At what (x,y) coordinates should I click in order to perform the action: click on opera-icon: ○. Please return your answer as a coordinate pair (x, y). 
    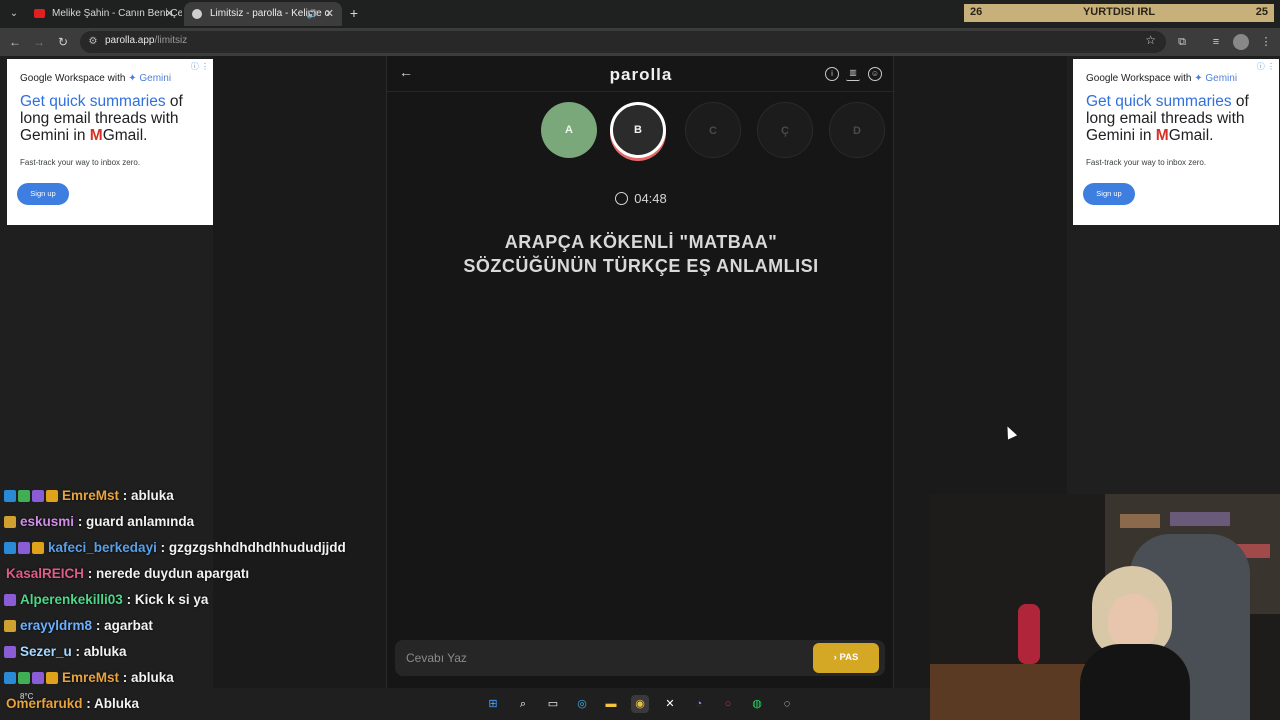
    Looking at the image, I should click on (728, 704).